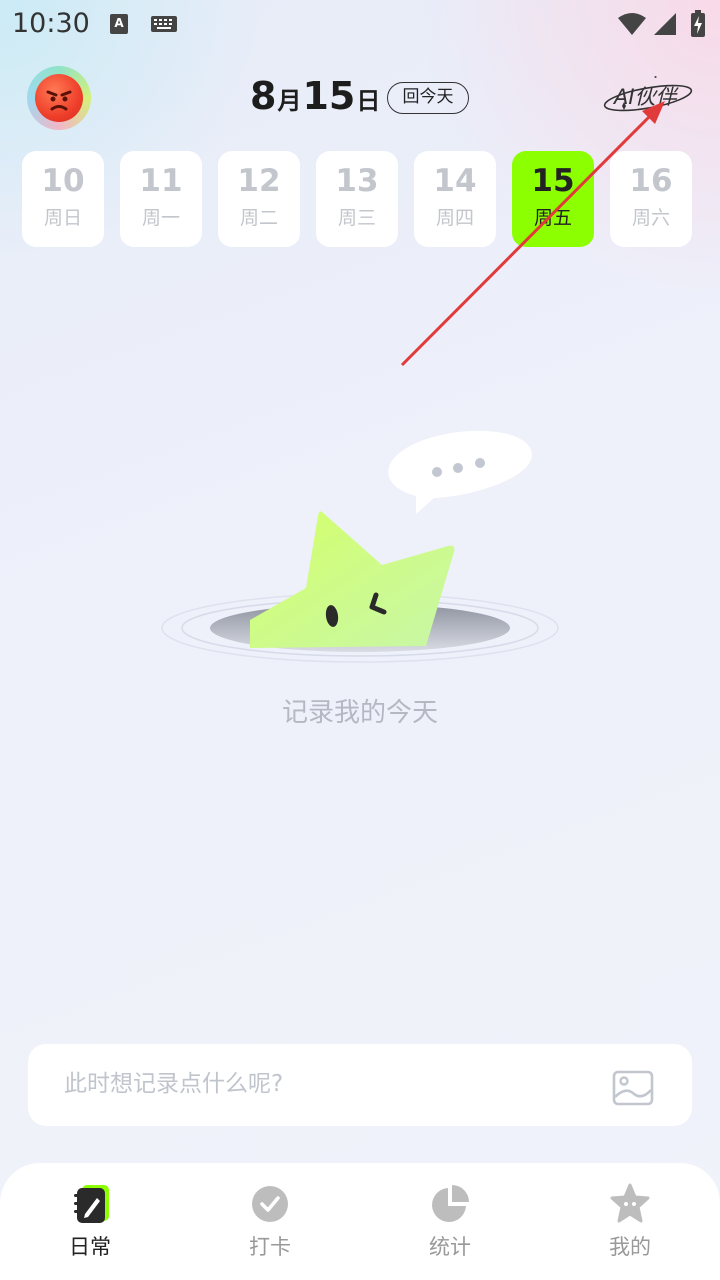  Describe the element at coordinates (357, 181) in the screenshot. I see `day-cell-number: 13` at that location.